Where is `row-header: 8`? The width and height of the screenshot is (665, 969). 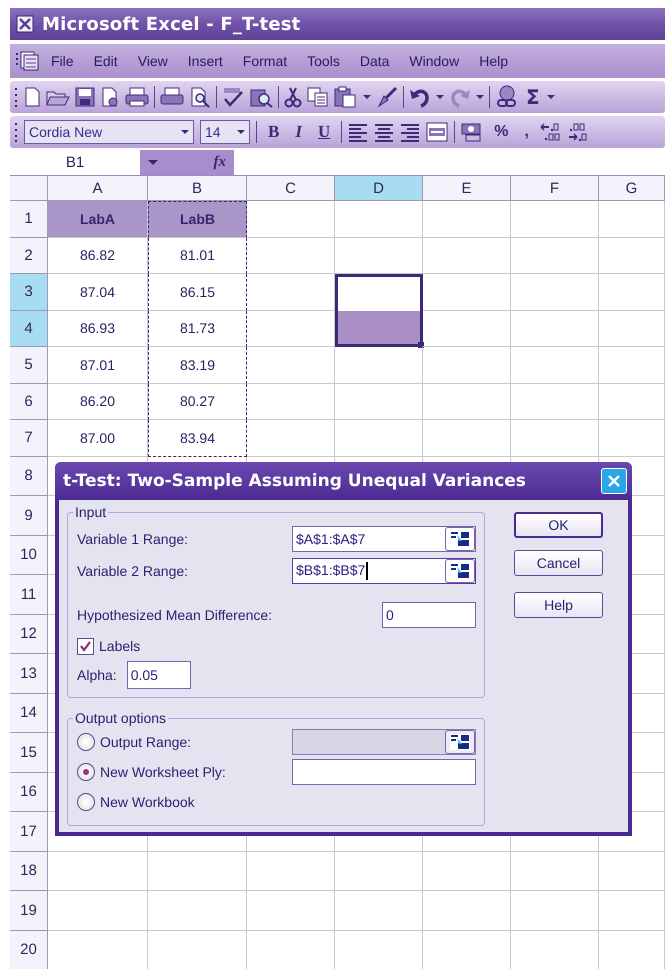
row-header: 8 is located at coordinates (29, 476).